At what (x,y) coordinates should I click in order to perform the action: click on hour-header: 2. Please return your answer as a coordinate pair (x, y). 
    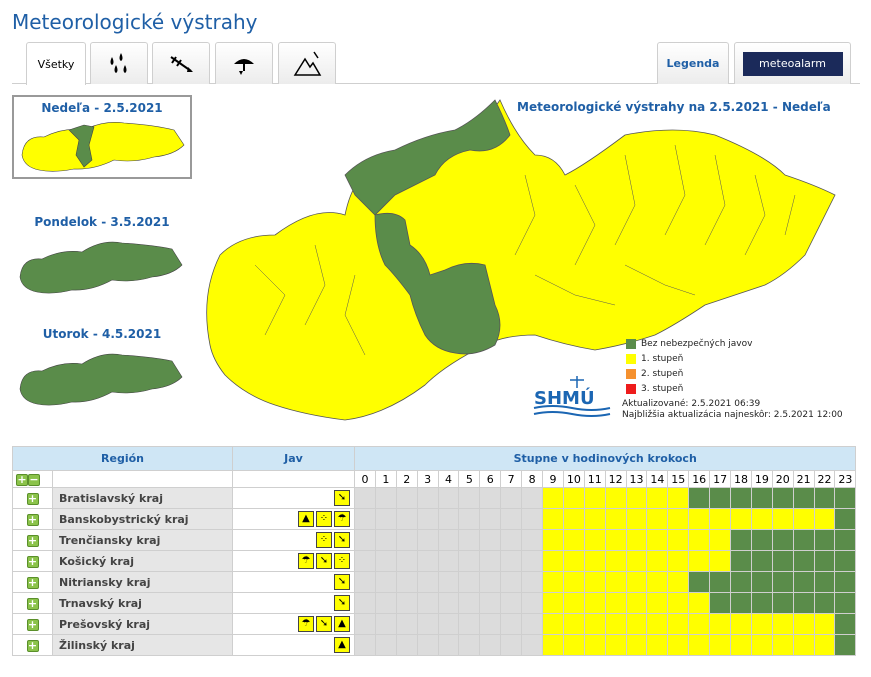
    Looking at the image, I should click on (406, 479).